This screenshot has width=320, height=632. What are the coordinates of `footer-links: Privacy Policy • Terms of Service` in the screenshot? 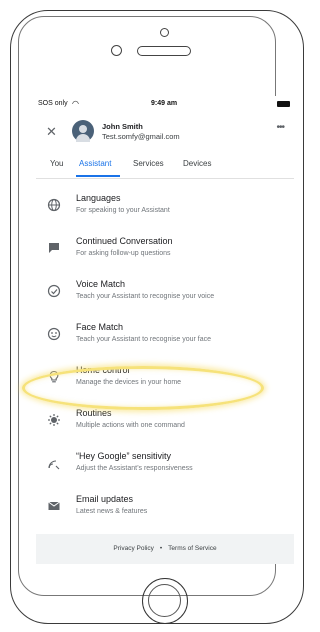 It's located at (165, 549).